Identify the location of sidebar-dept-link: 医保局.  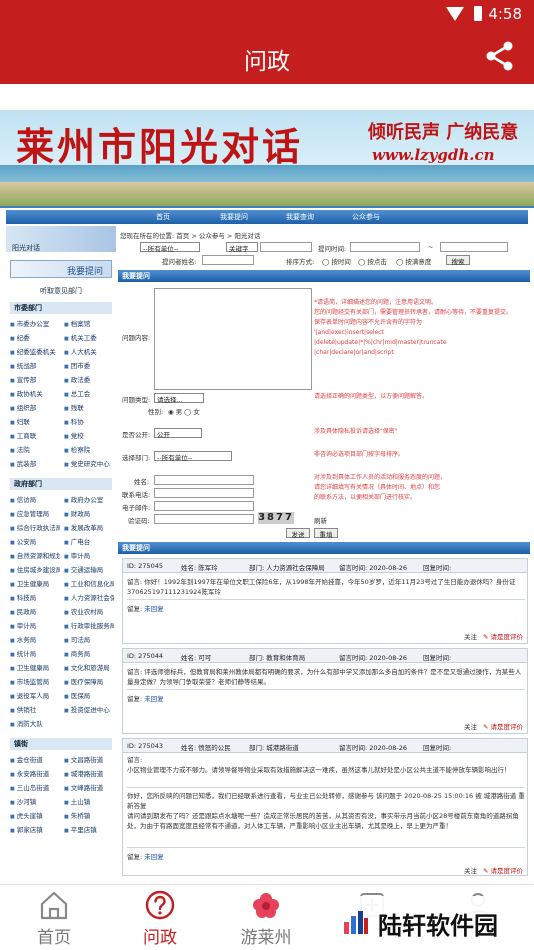
(89, 695).